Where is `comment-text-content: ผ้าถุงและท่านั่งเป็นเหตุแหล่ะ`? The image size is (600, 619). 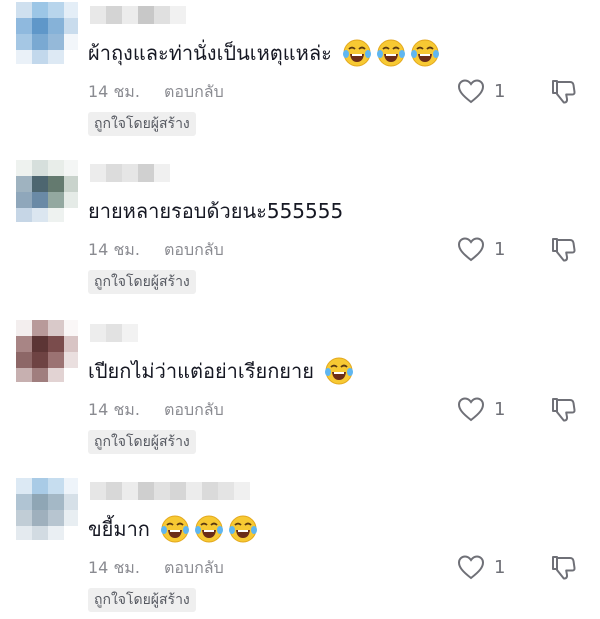
comment-text-content: ผ้าถุงและท่านั่งเป็นเหตุแหล่ะ is located at coordinates (210, 53).